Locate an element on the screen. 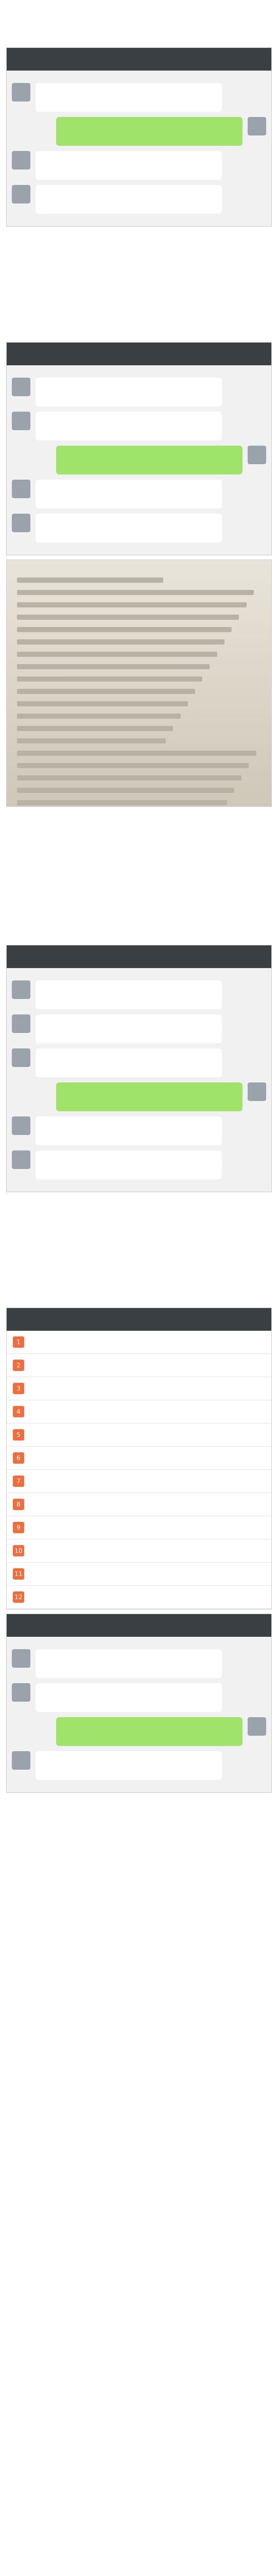 The width and height of the screenshot is (278, 2576). rank-badge: 1 is located at coordinates (18, 1342).